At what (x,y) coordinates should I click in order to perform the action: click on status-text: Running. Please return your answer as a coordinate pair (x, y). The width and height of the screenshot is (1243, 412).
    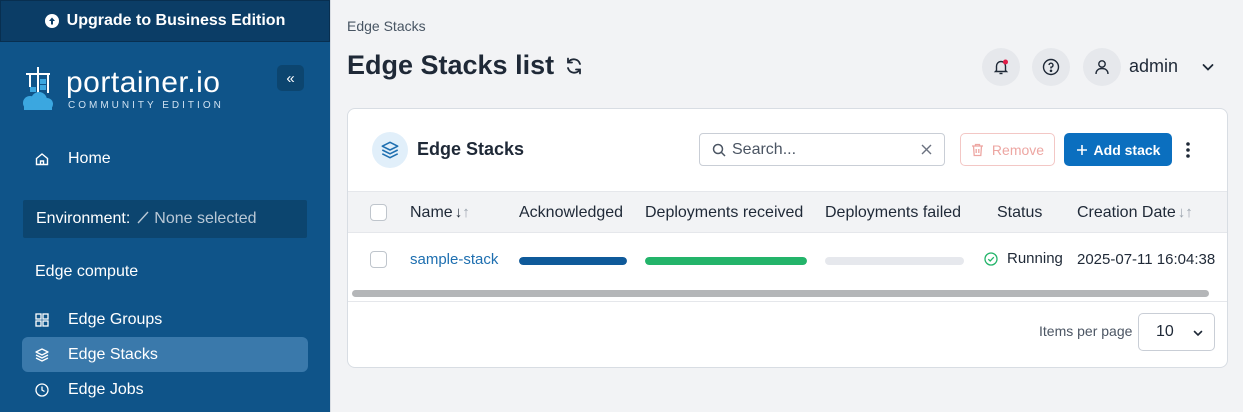
    Looking at the image, I should click on (1035, 258).